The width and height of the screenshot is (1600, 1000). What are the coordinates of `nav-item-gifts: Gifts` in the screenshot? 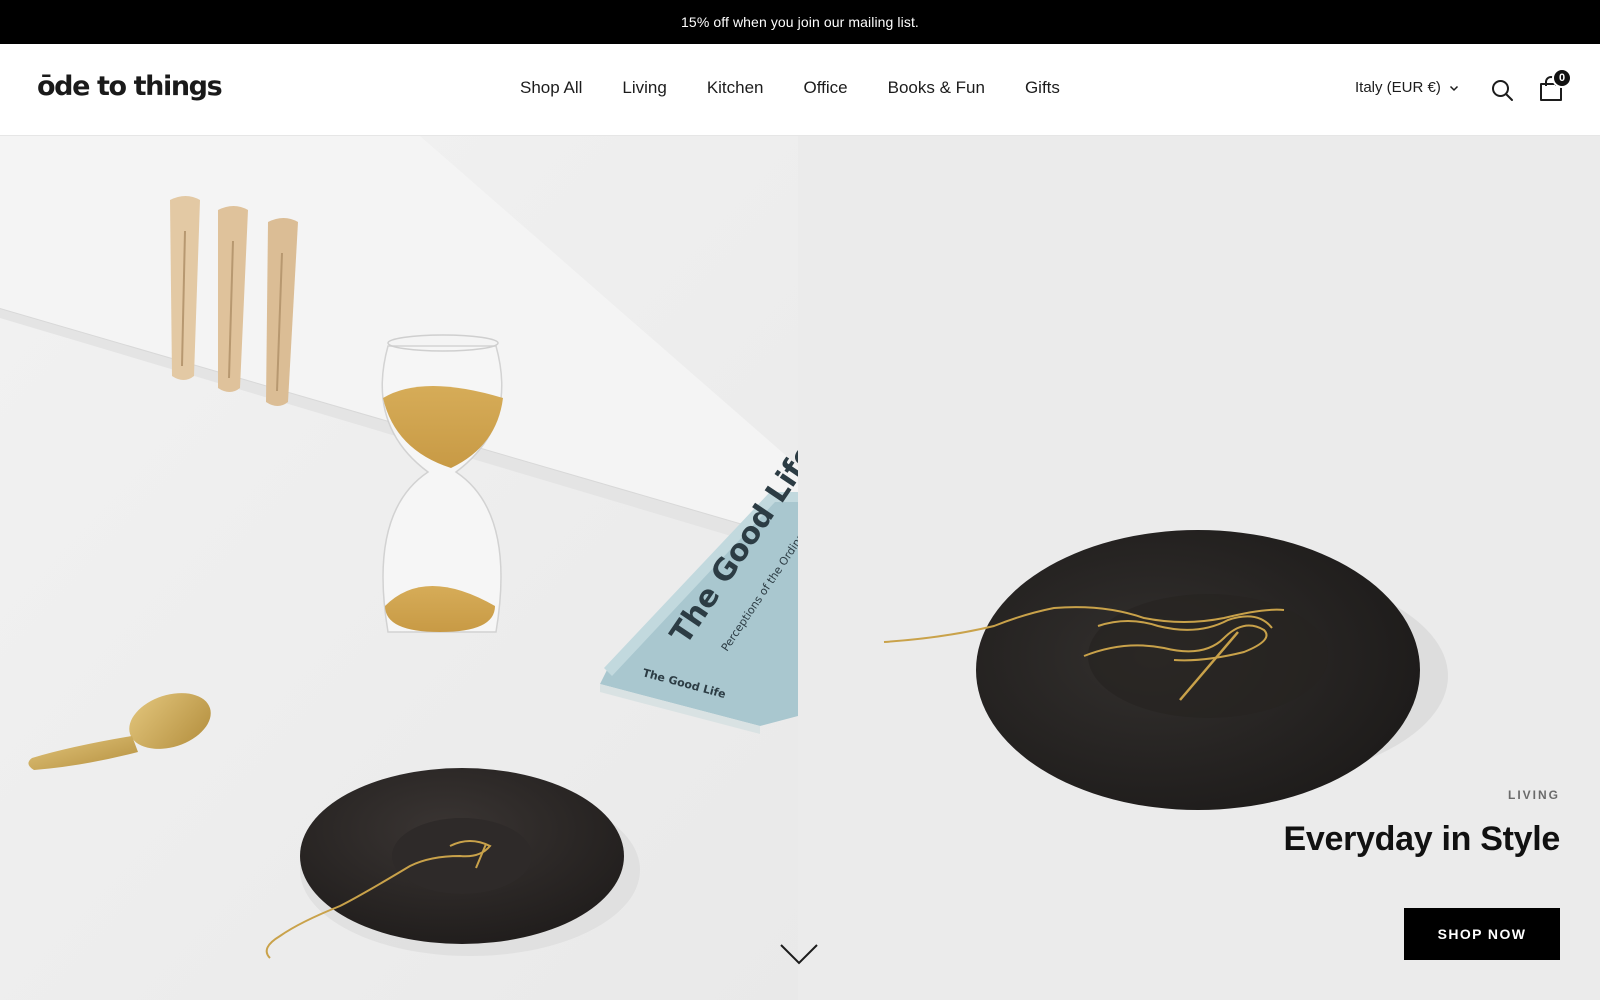 It's located at (1042, 88).